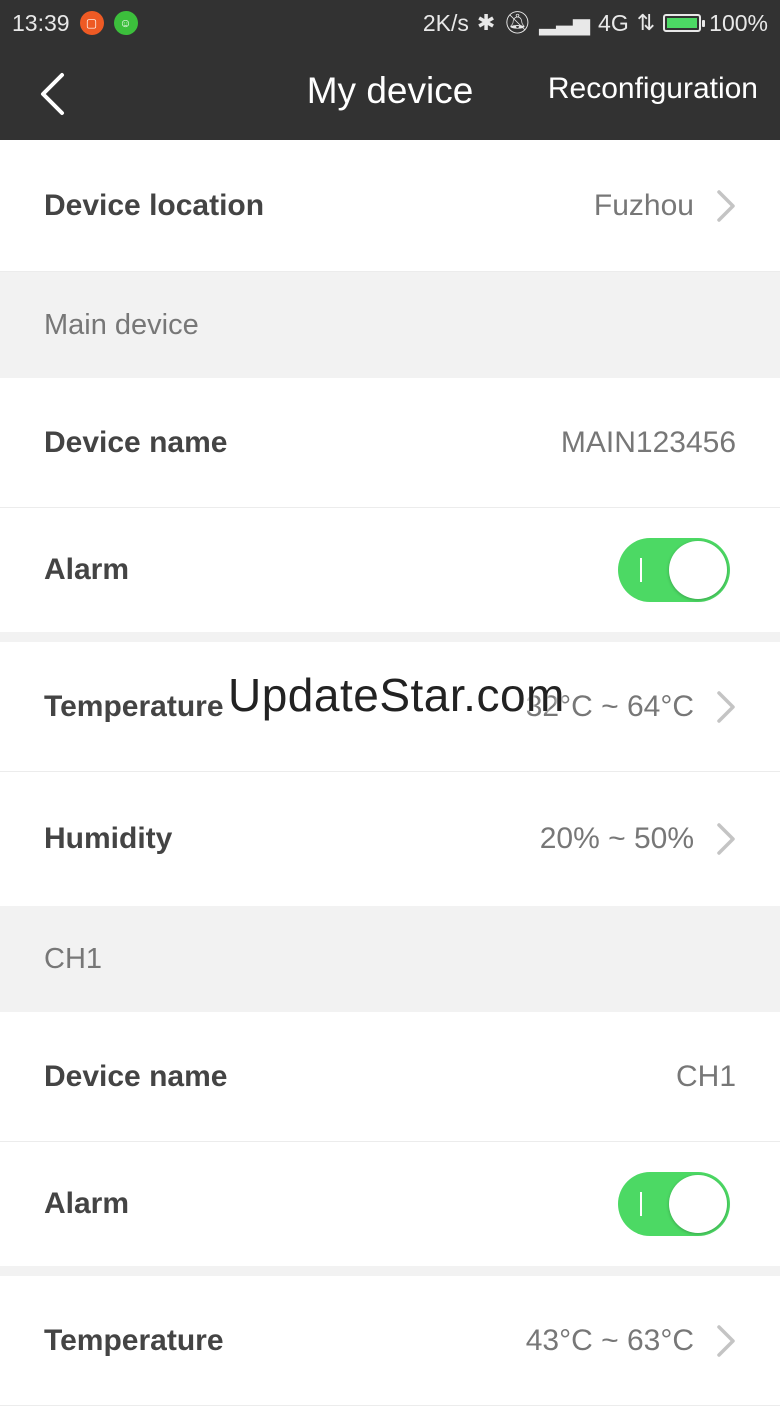  What do you see at coordinates (648, 442) in the screenshot?
I see `device-name-value: MAIN123456` at bounding box center [648, 442].